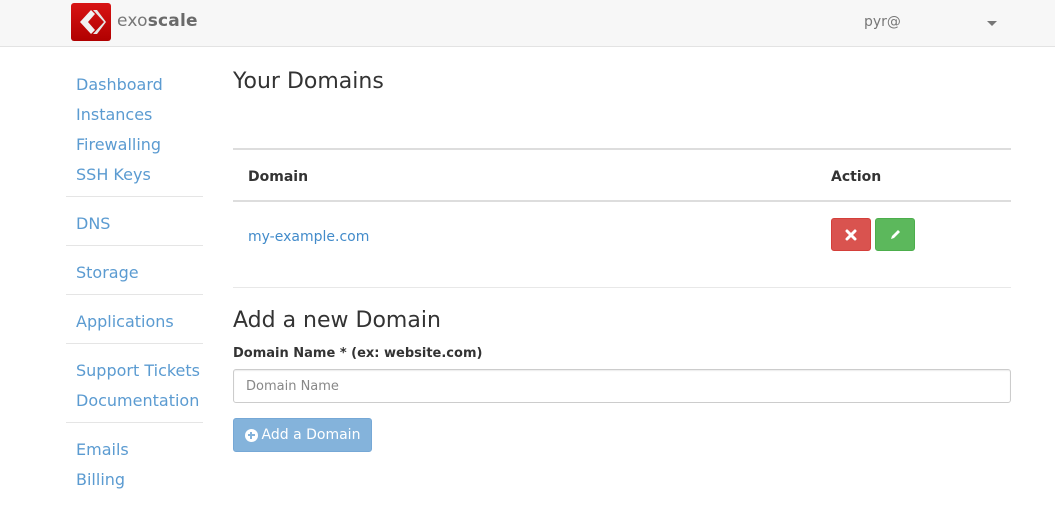  What do you see at coordinates (278, 177) in the screenshot?
I see `column-header-domain: Domain` at bounding box center [278, 177].